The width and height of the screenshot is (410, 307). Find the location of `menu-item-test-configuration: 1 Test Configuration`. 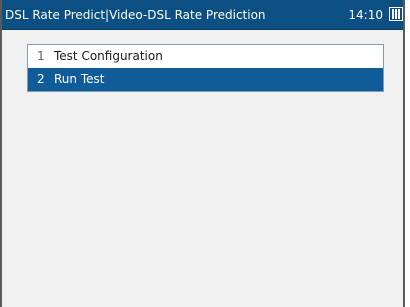

menu-item-test-configuration: 1 Test Configuration is located at coordinates (205, 56).